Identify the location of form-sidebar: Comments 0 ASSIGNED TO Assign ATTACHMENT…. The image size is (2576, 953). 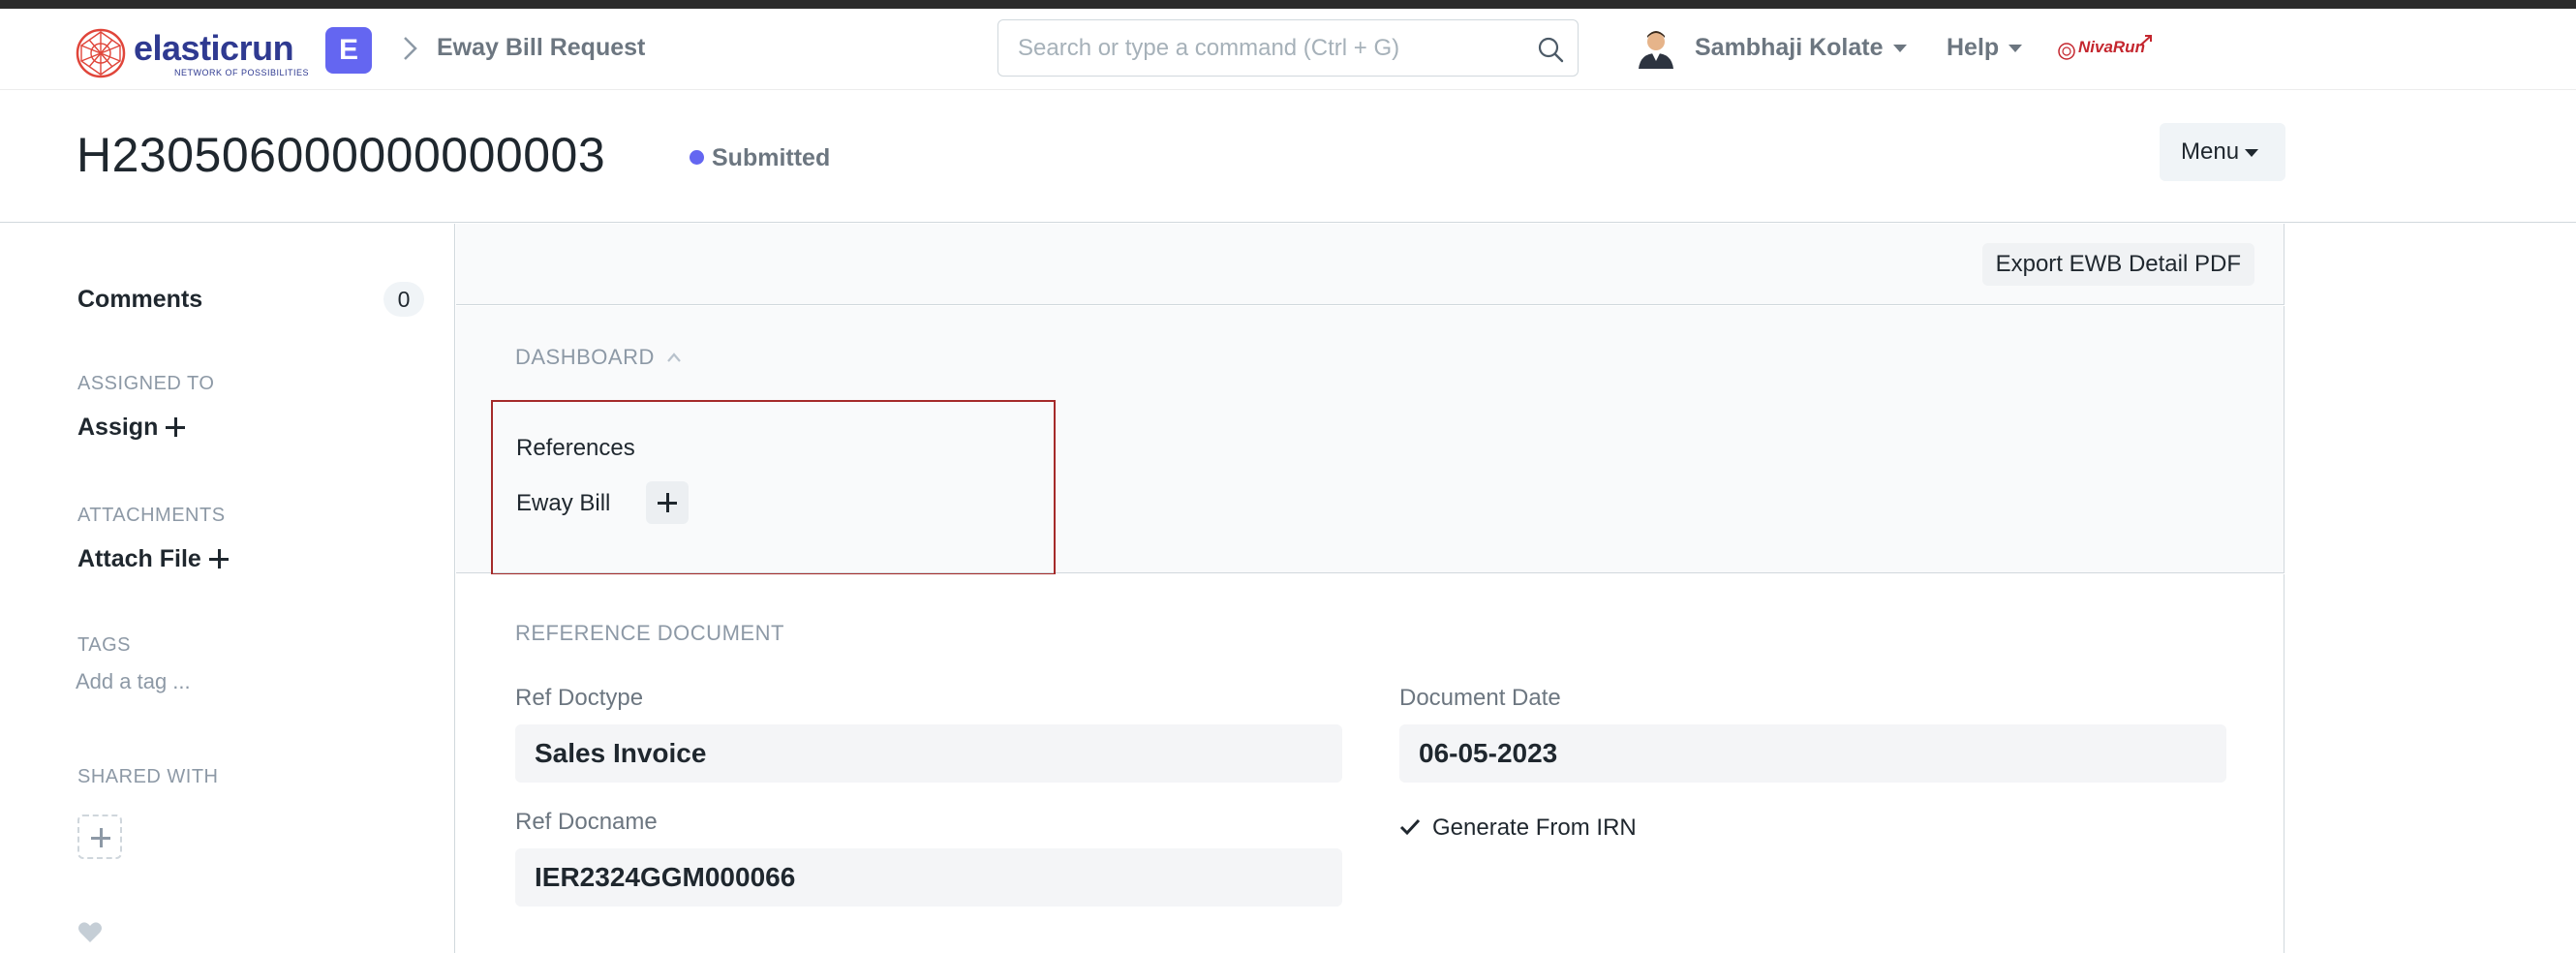
(227, 588).